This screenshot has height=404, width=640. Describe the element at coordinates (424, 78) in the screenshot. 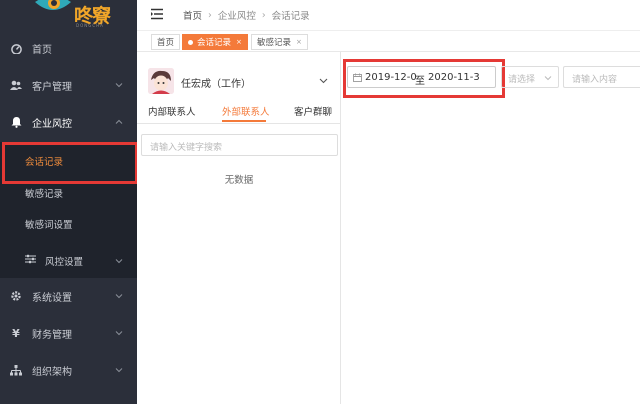

I see `highlight-box-date` at that location.